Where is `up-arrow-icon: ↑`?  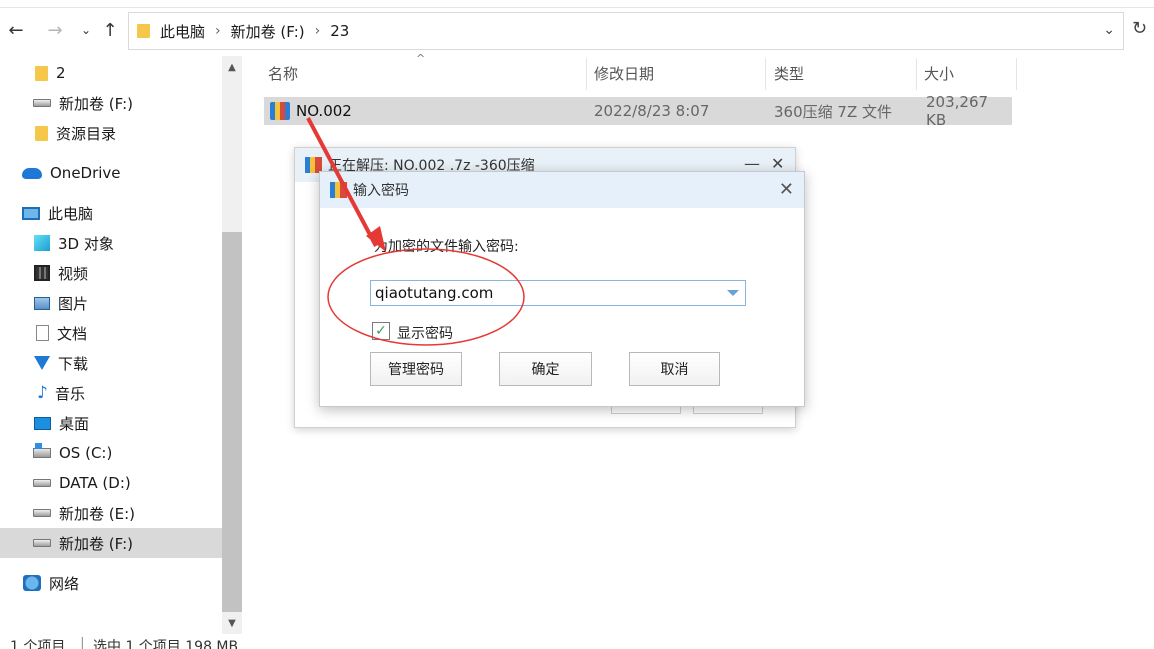
up-arrow-icon: ↑ is located at coordinates (110, 30).